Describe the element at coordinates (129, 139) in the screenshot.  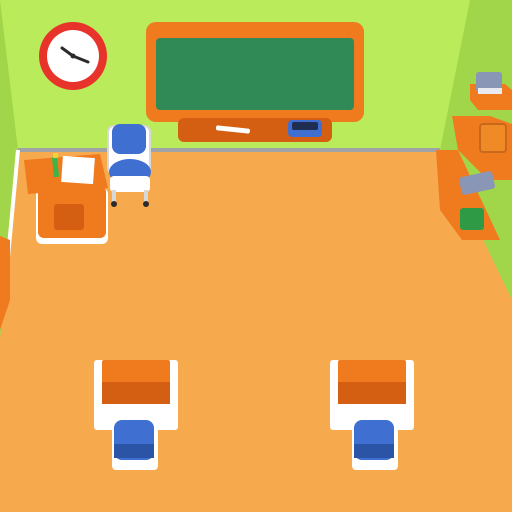
I see `teacher-chair-back` at that location.